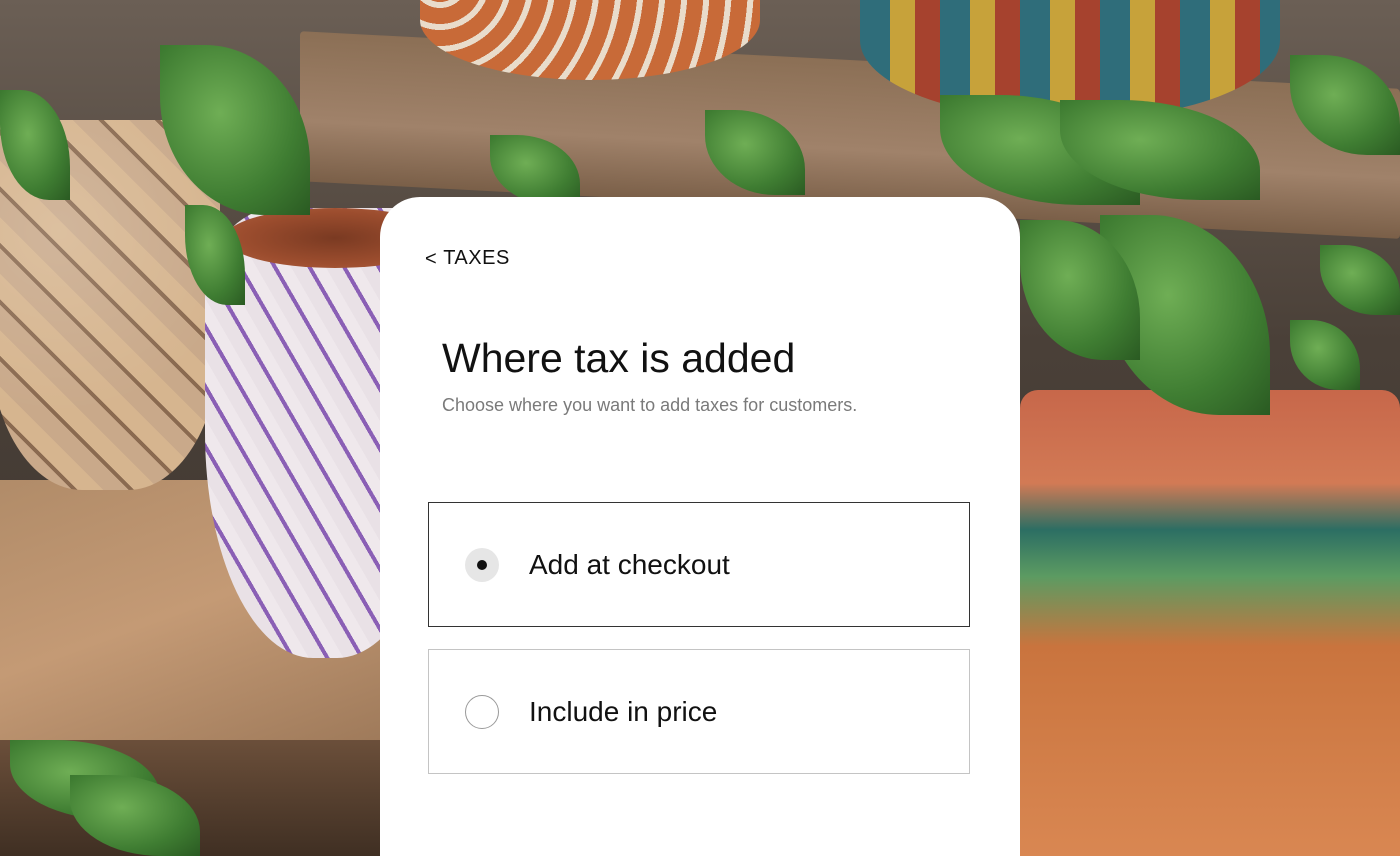 The width and height of the screenshot is (1400, 856). I want to click on back-button: < TAXES, so click(467, 258).